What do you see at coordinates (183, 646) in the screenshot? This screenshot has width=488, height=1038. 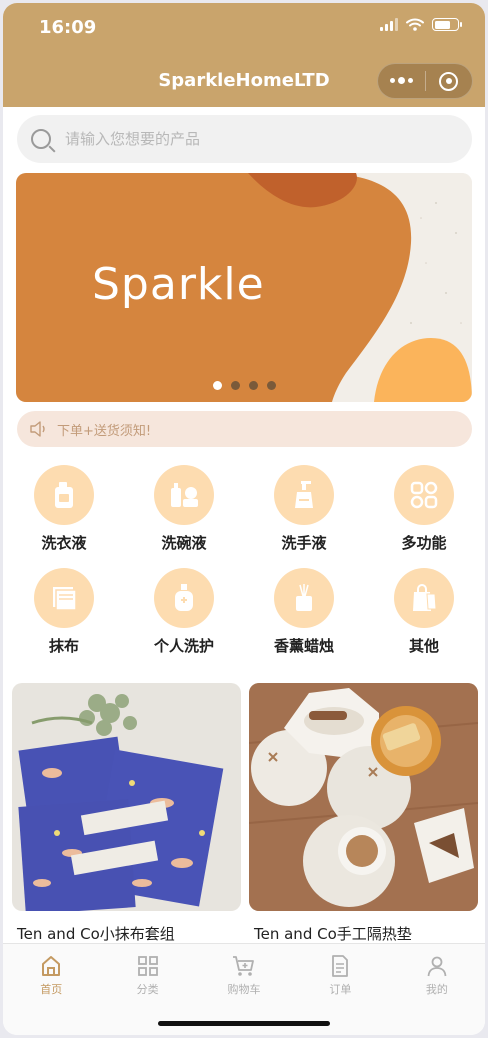 I see `category-label: 个人洗护` at bounding box center [183, 646].